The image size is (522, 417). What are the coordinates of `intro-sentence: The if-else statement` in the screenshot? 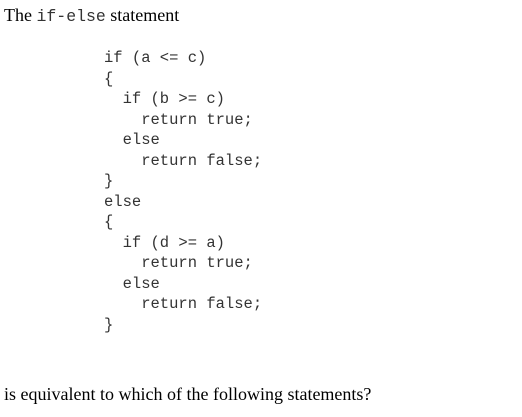 It's located at (91, 16).